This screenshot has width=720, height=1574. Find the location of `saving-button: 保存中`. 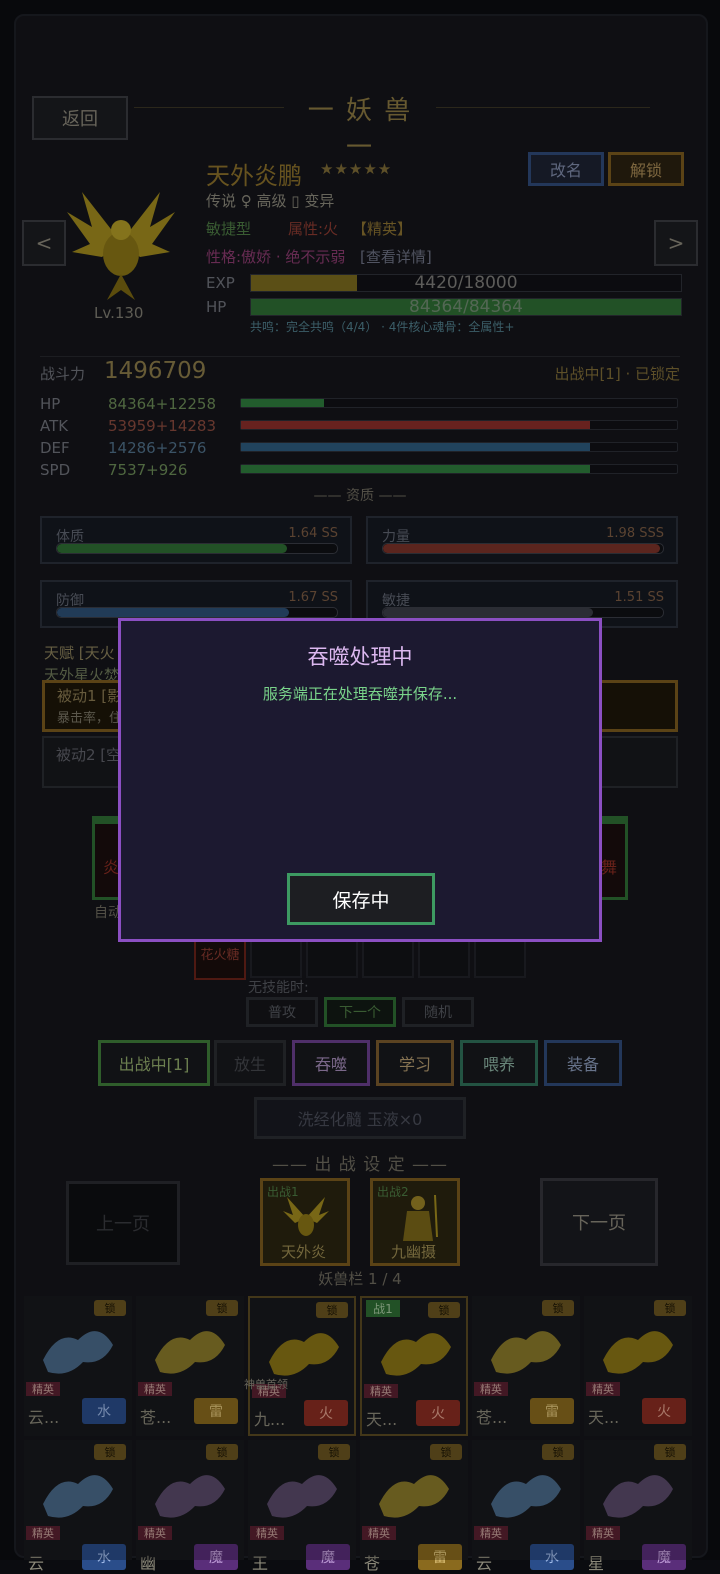

saving-button: 保存中 is located at coordinates (361, 899).